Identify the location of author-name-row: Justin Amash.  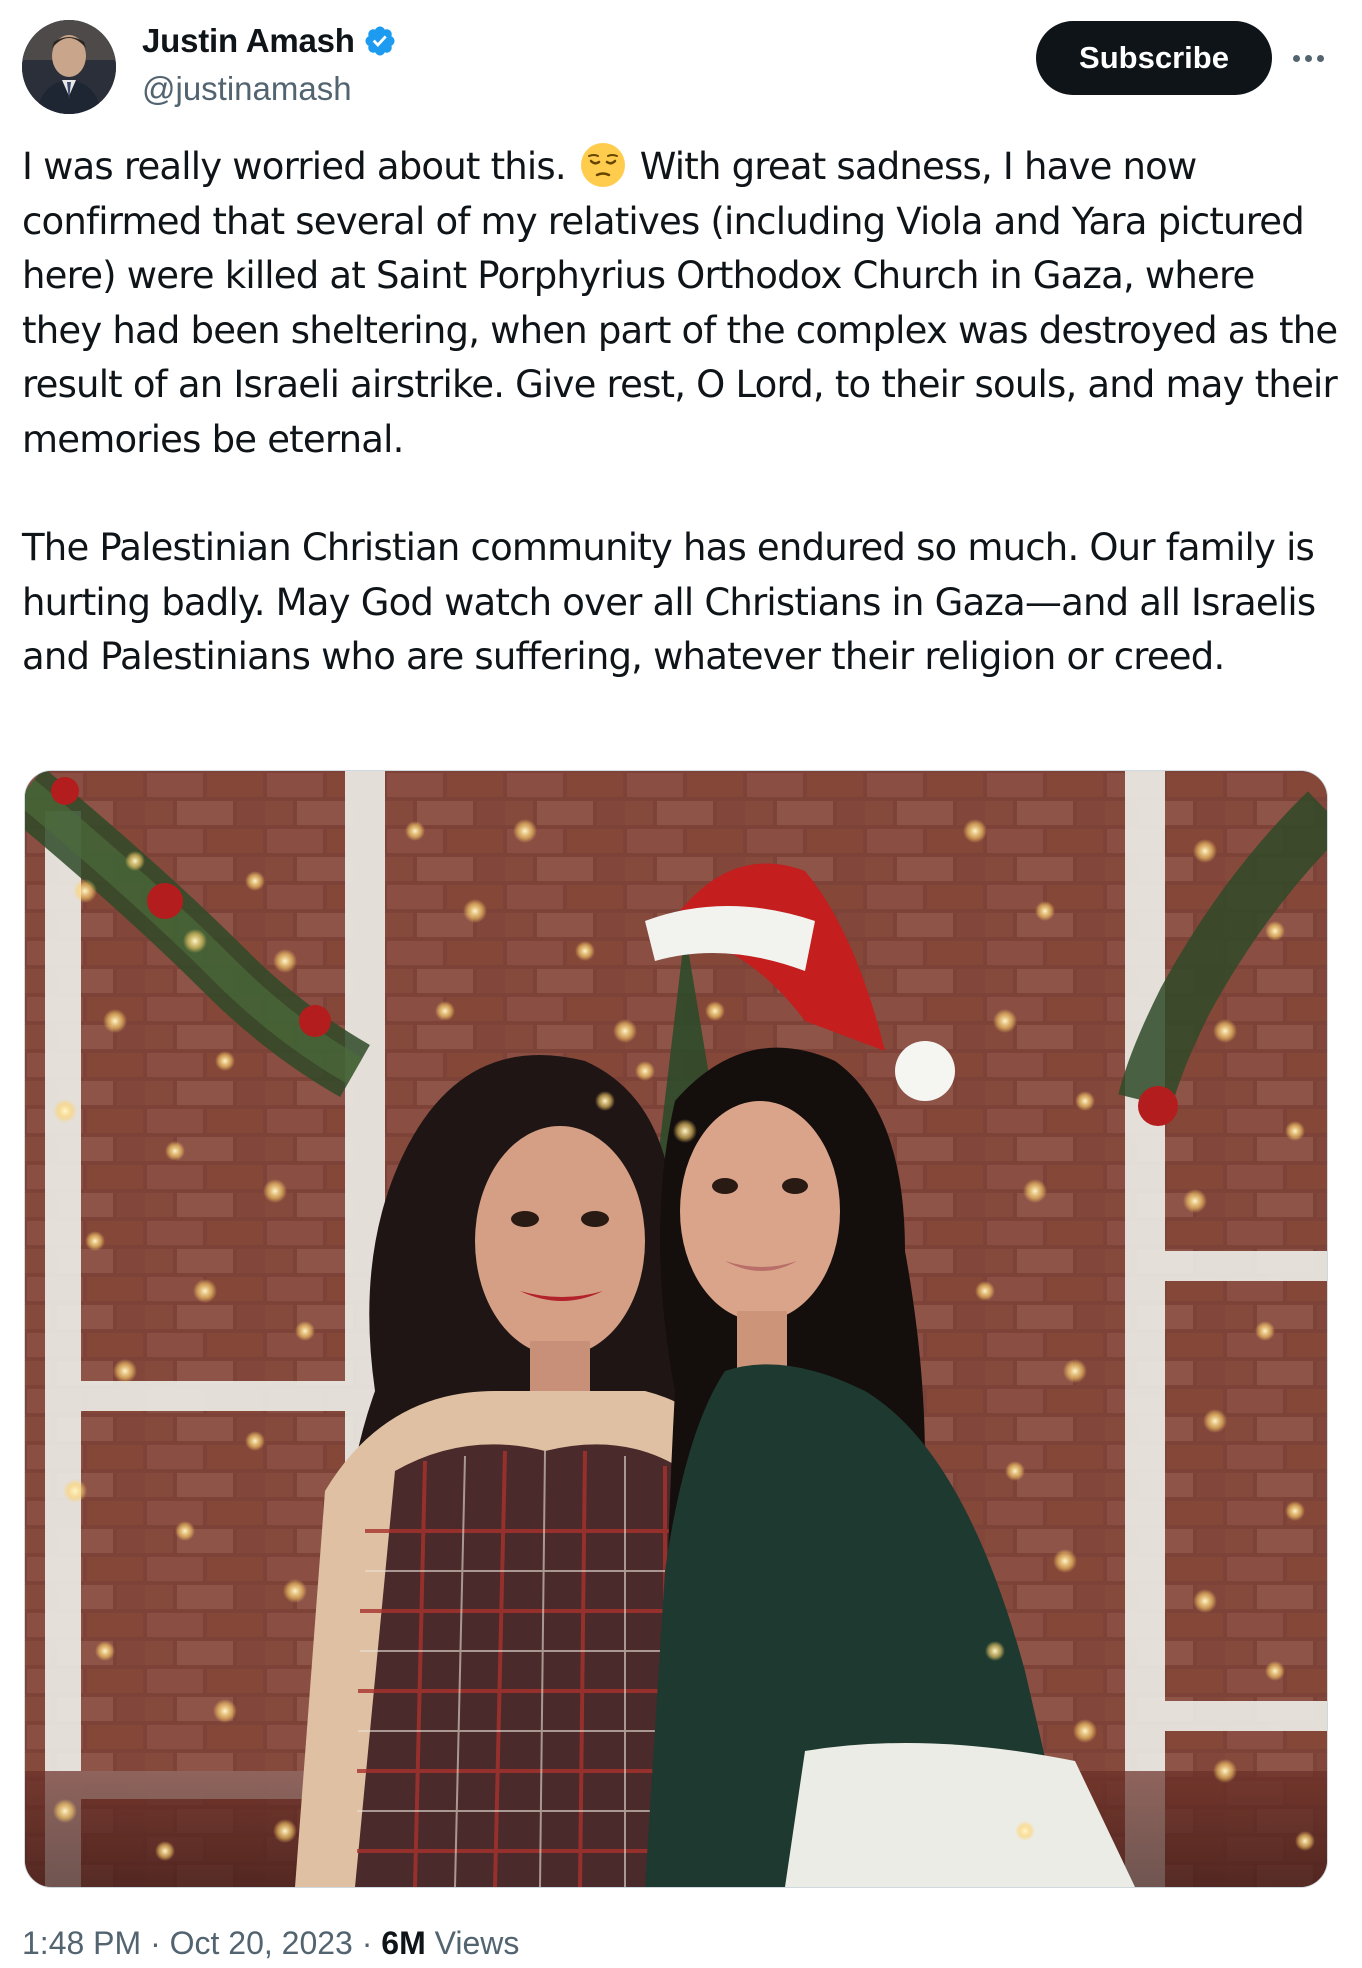
(269, 41).